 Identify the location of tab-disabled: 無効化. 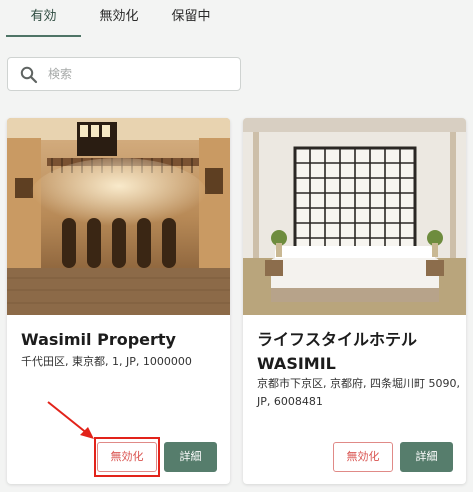
(119, 19).